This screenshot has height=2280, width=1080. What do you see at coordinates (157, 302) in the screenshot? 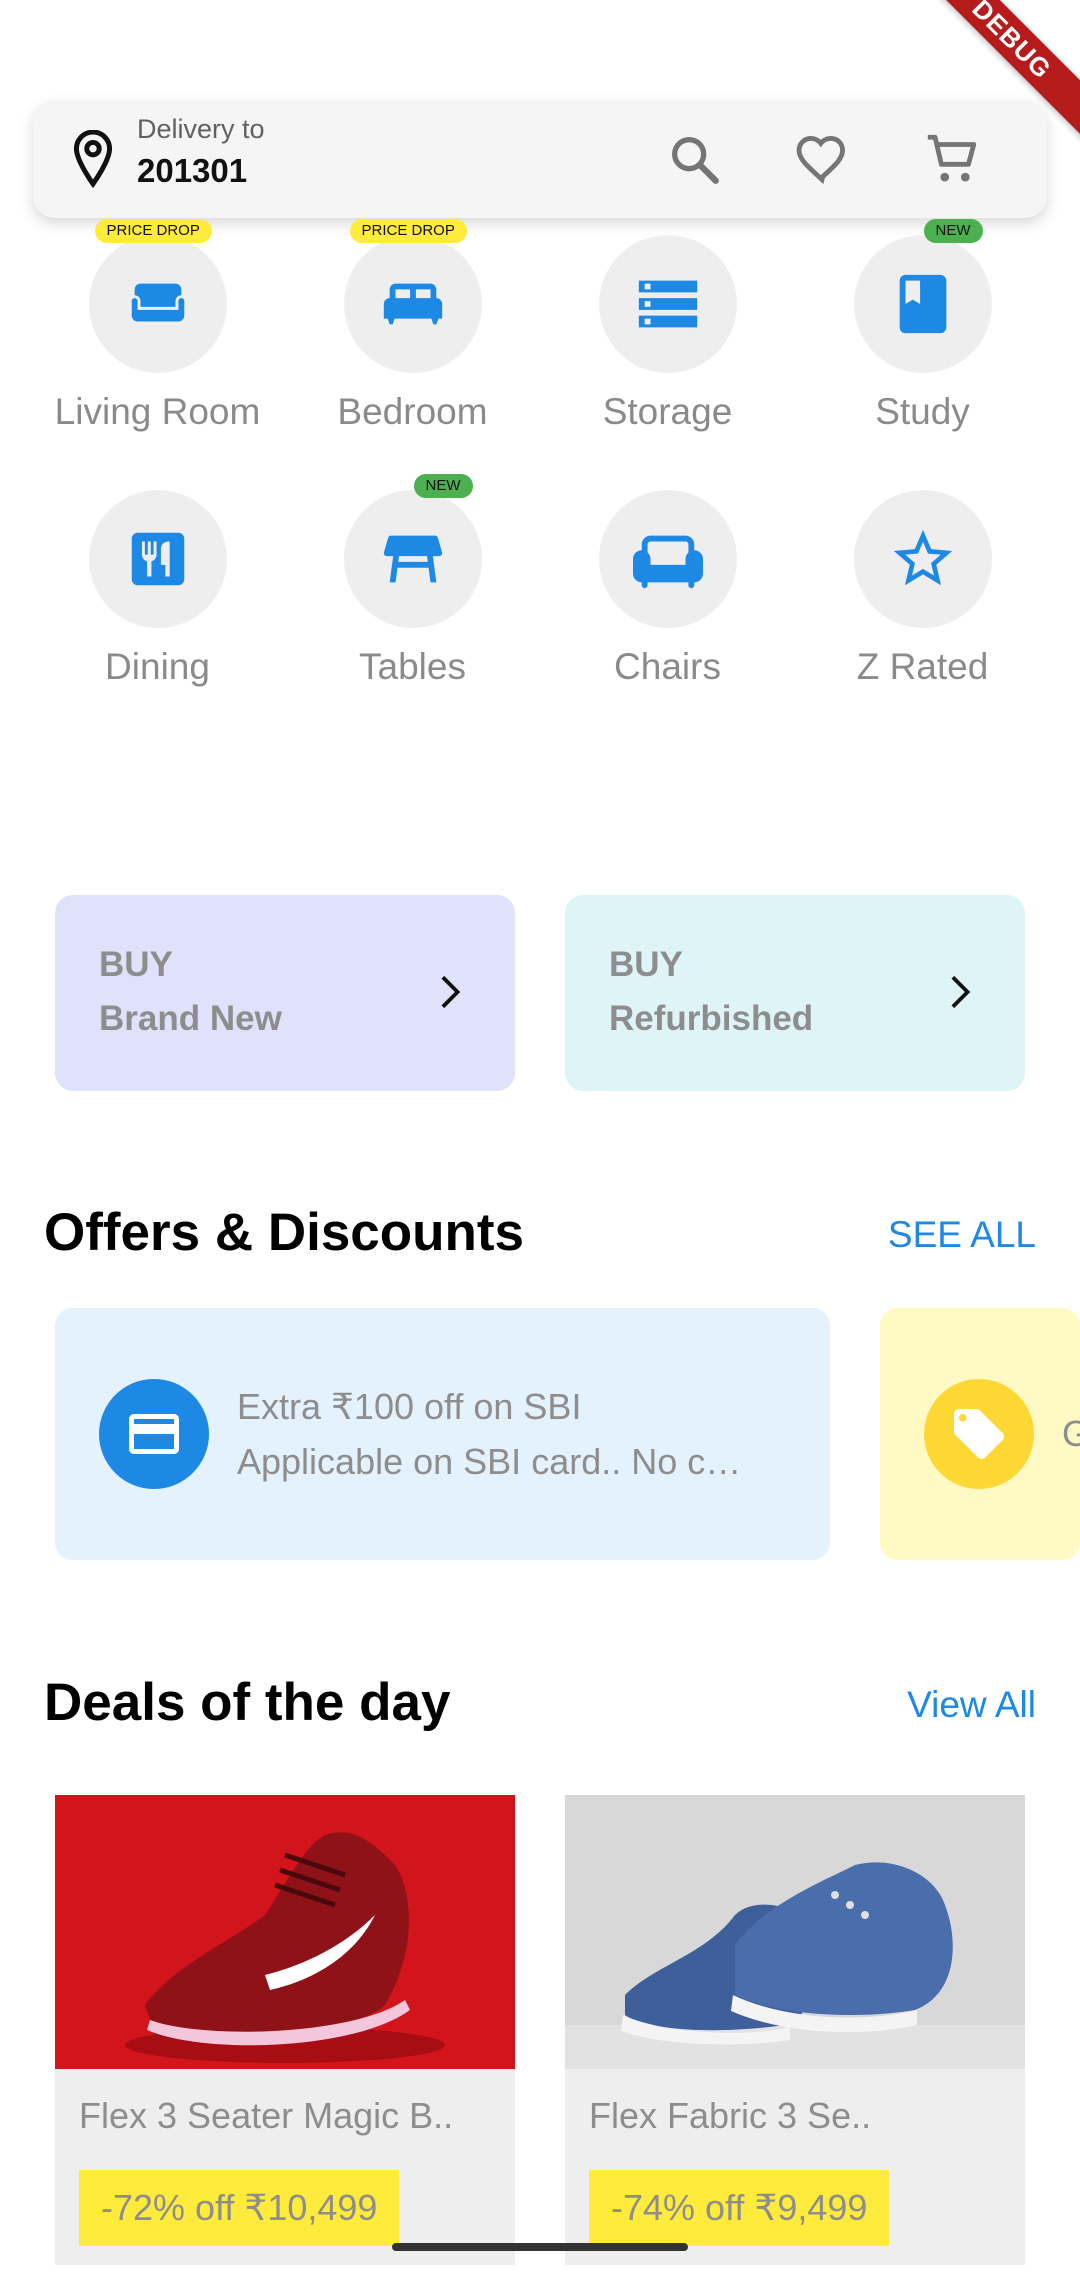
I see `sofa-icon` at bounding box center [157, 302].